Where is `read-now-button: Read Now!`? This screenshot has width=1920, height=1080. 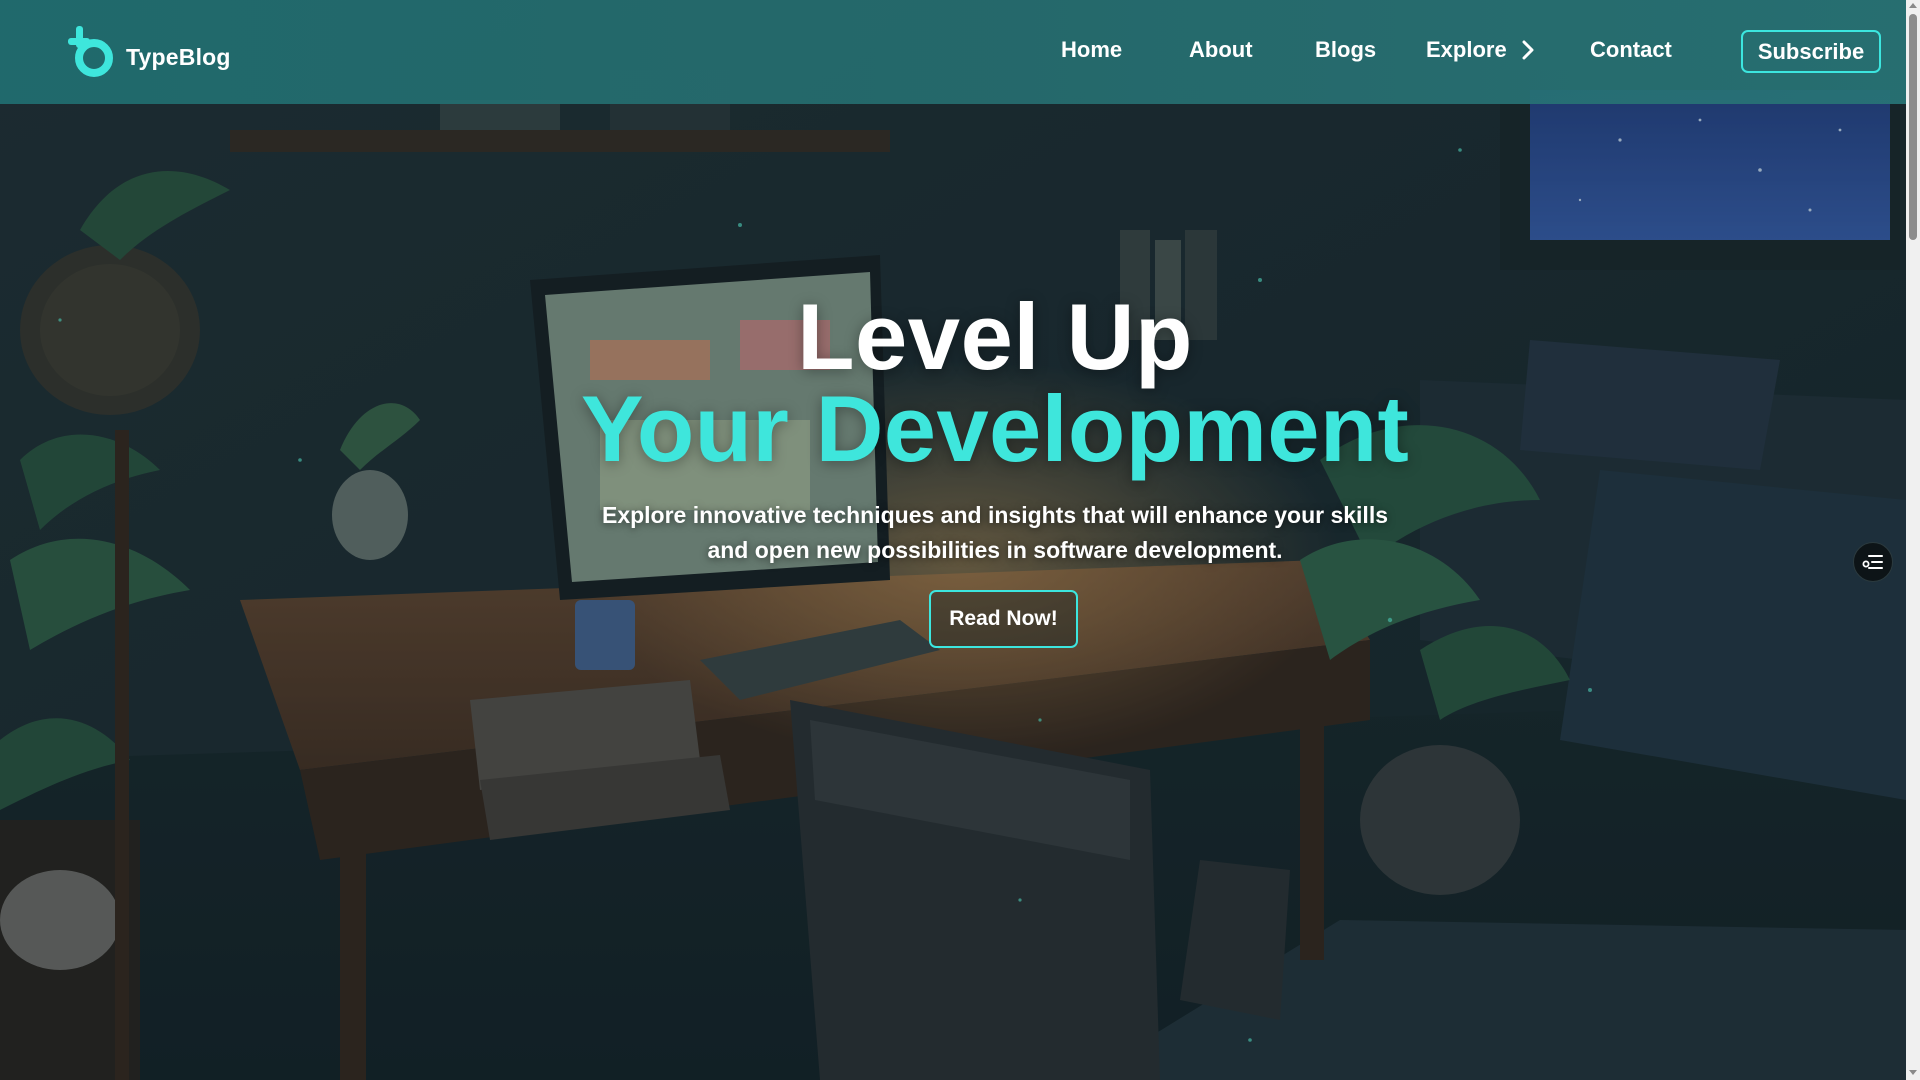 read-now-button: Read Now! is located at coordinates (1003, 619).